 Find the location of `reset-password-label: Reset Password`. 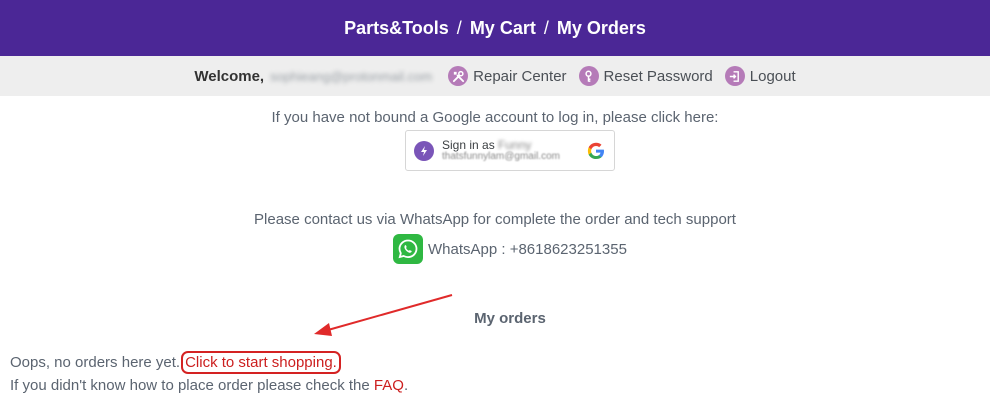

reset-password-label: Reset Password is located at coordinates (658, 76).